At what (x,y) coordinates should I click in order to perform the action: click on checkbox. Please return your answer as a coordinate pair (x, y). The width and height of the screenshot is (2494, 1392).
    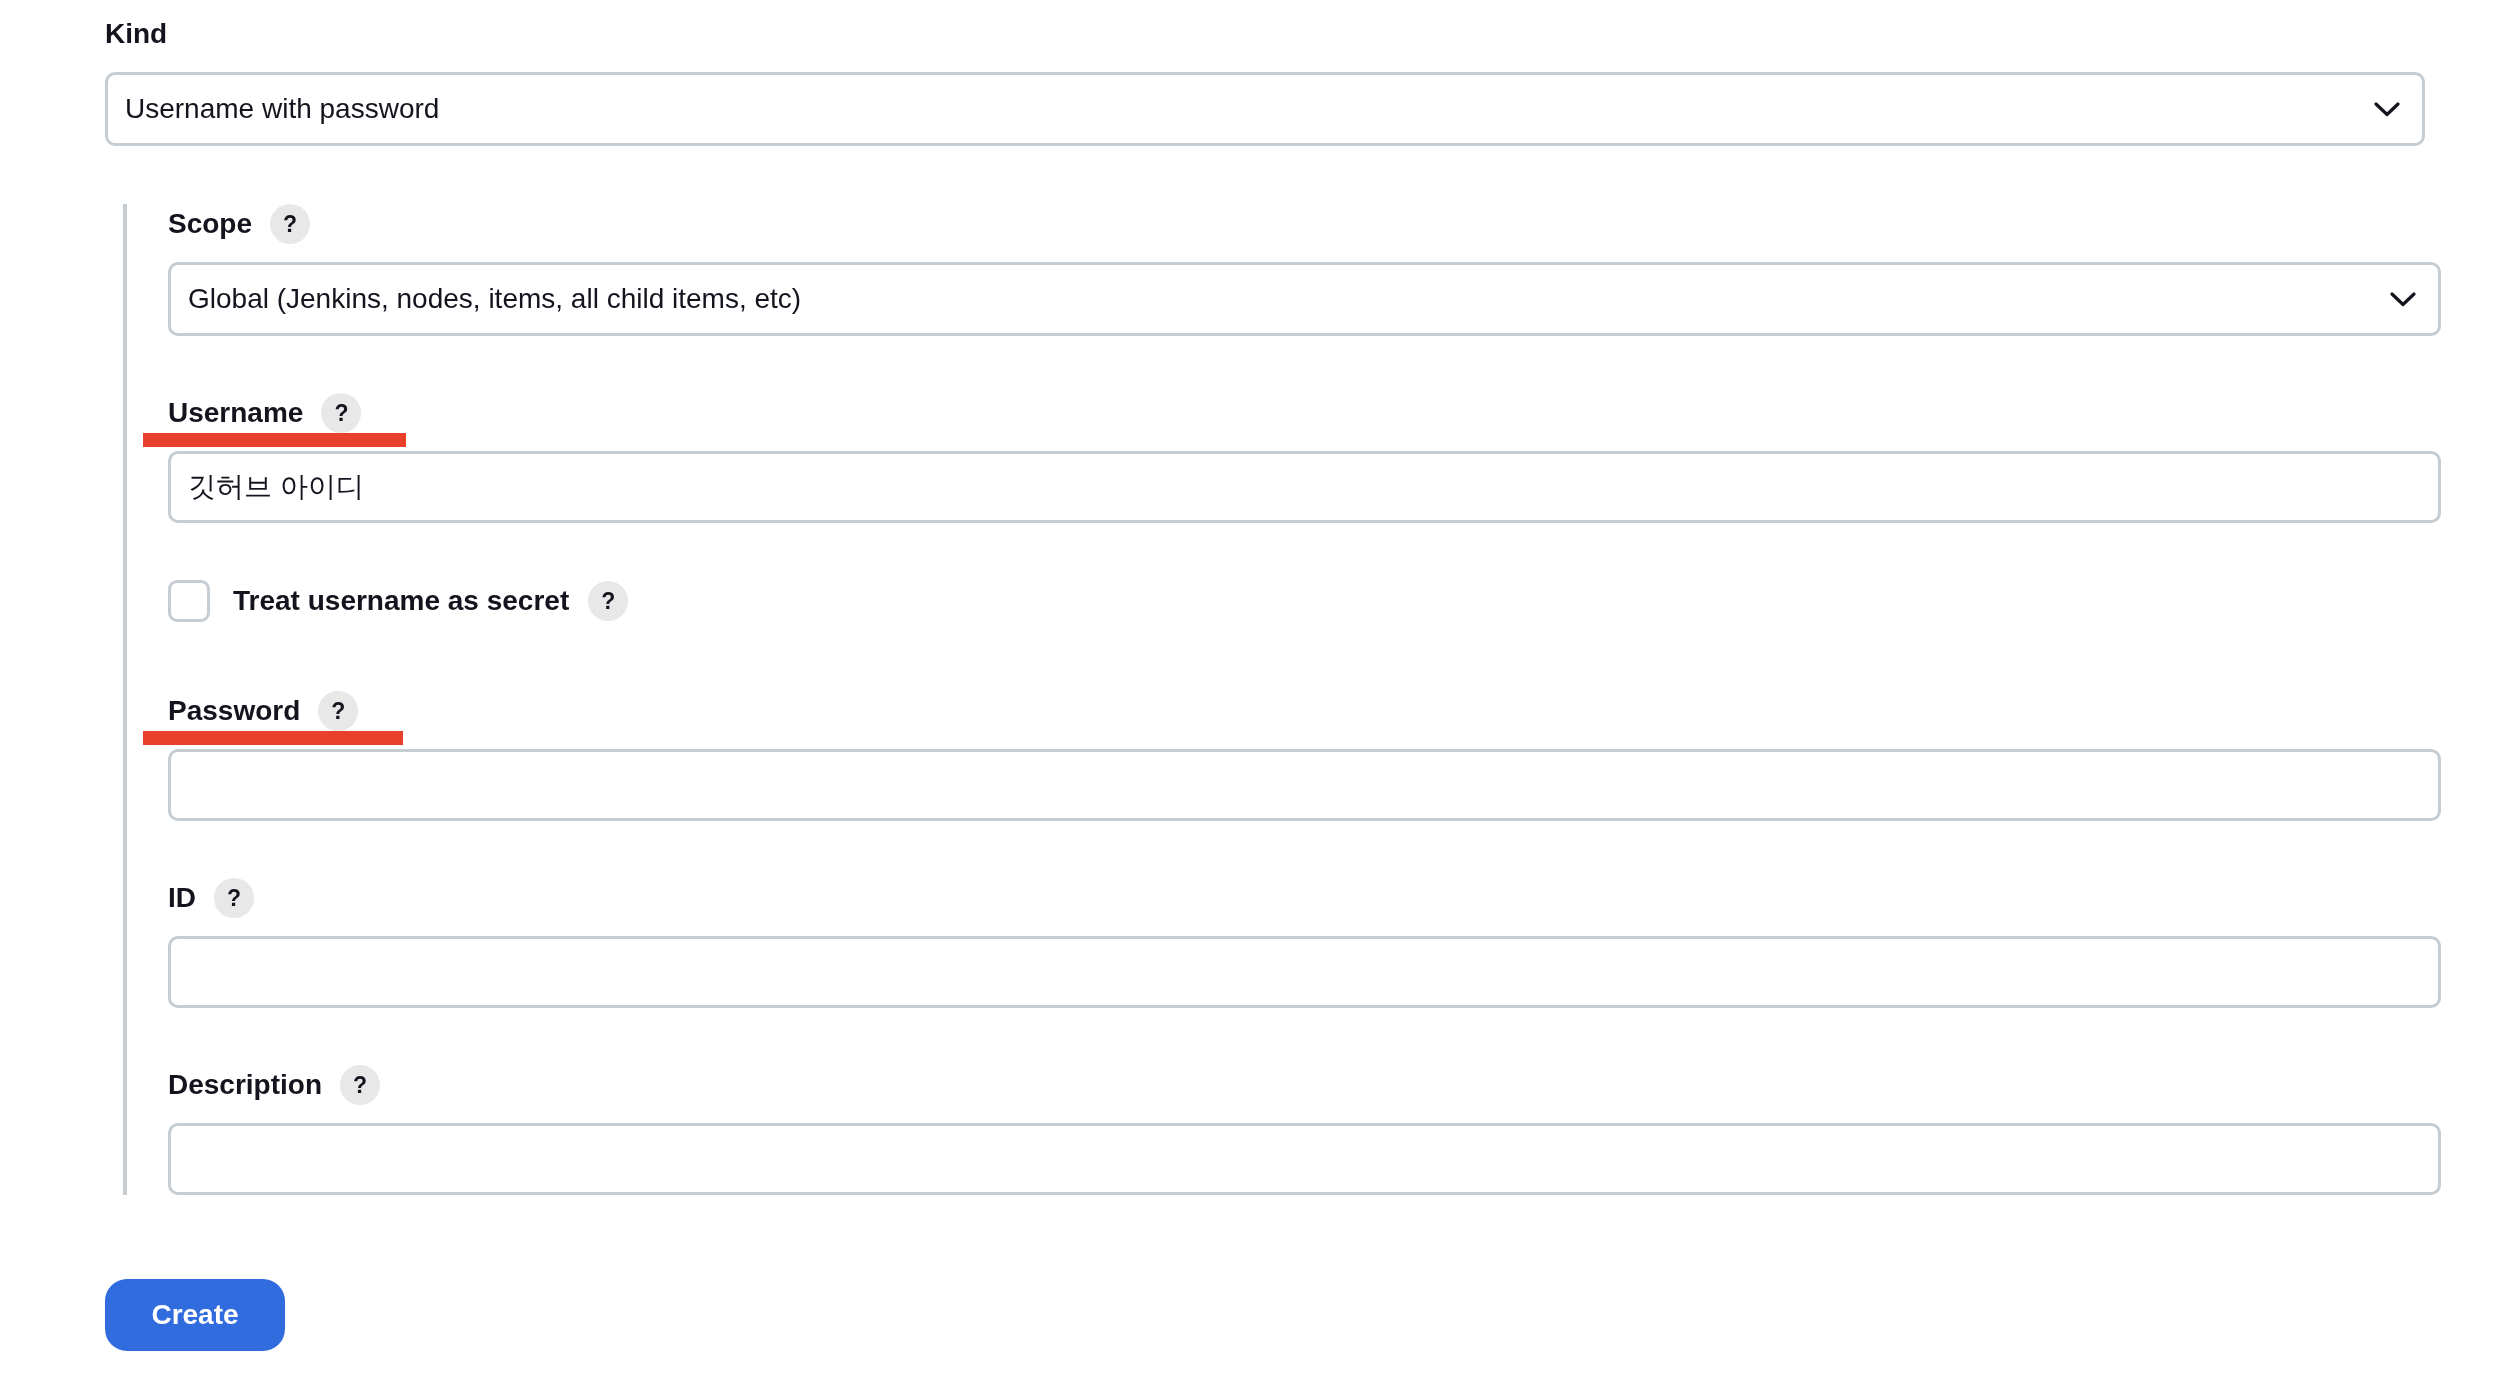
    Looking at the image, I should click on (189, 601).